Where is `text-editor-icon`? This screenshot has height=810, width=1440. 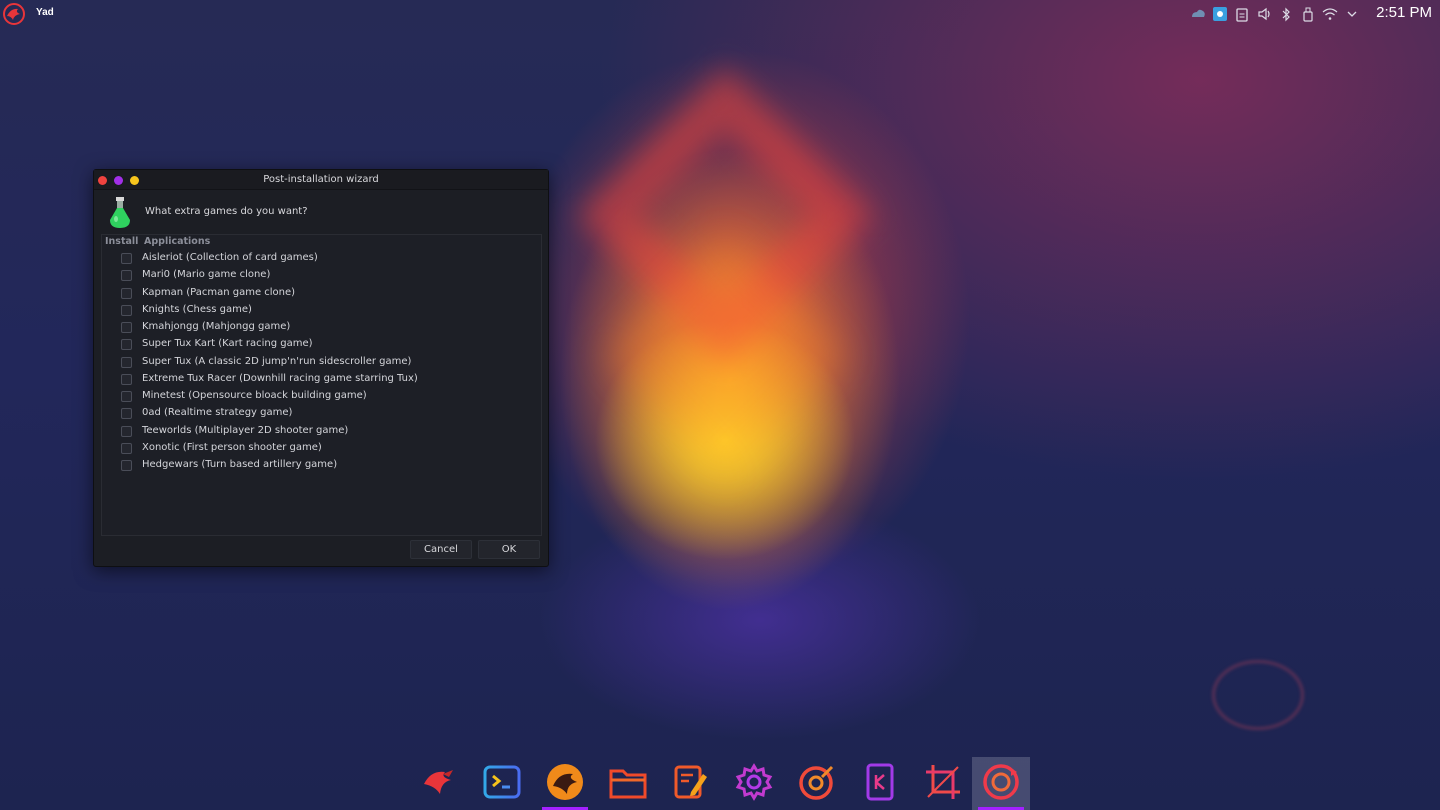 text-editor-icon is located at coordinates (691, 784).